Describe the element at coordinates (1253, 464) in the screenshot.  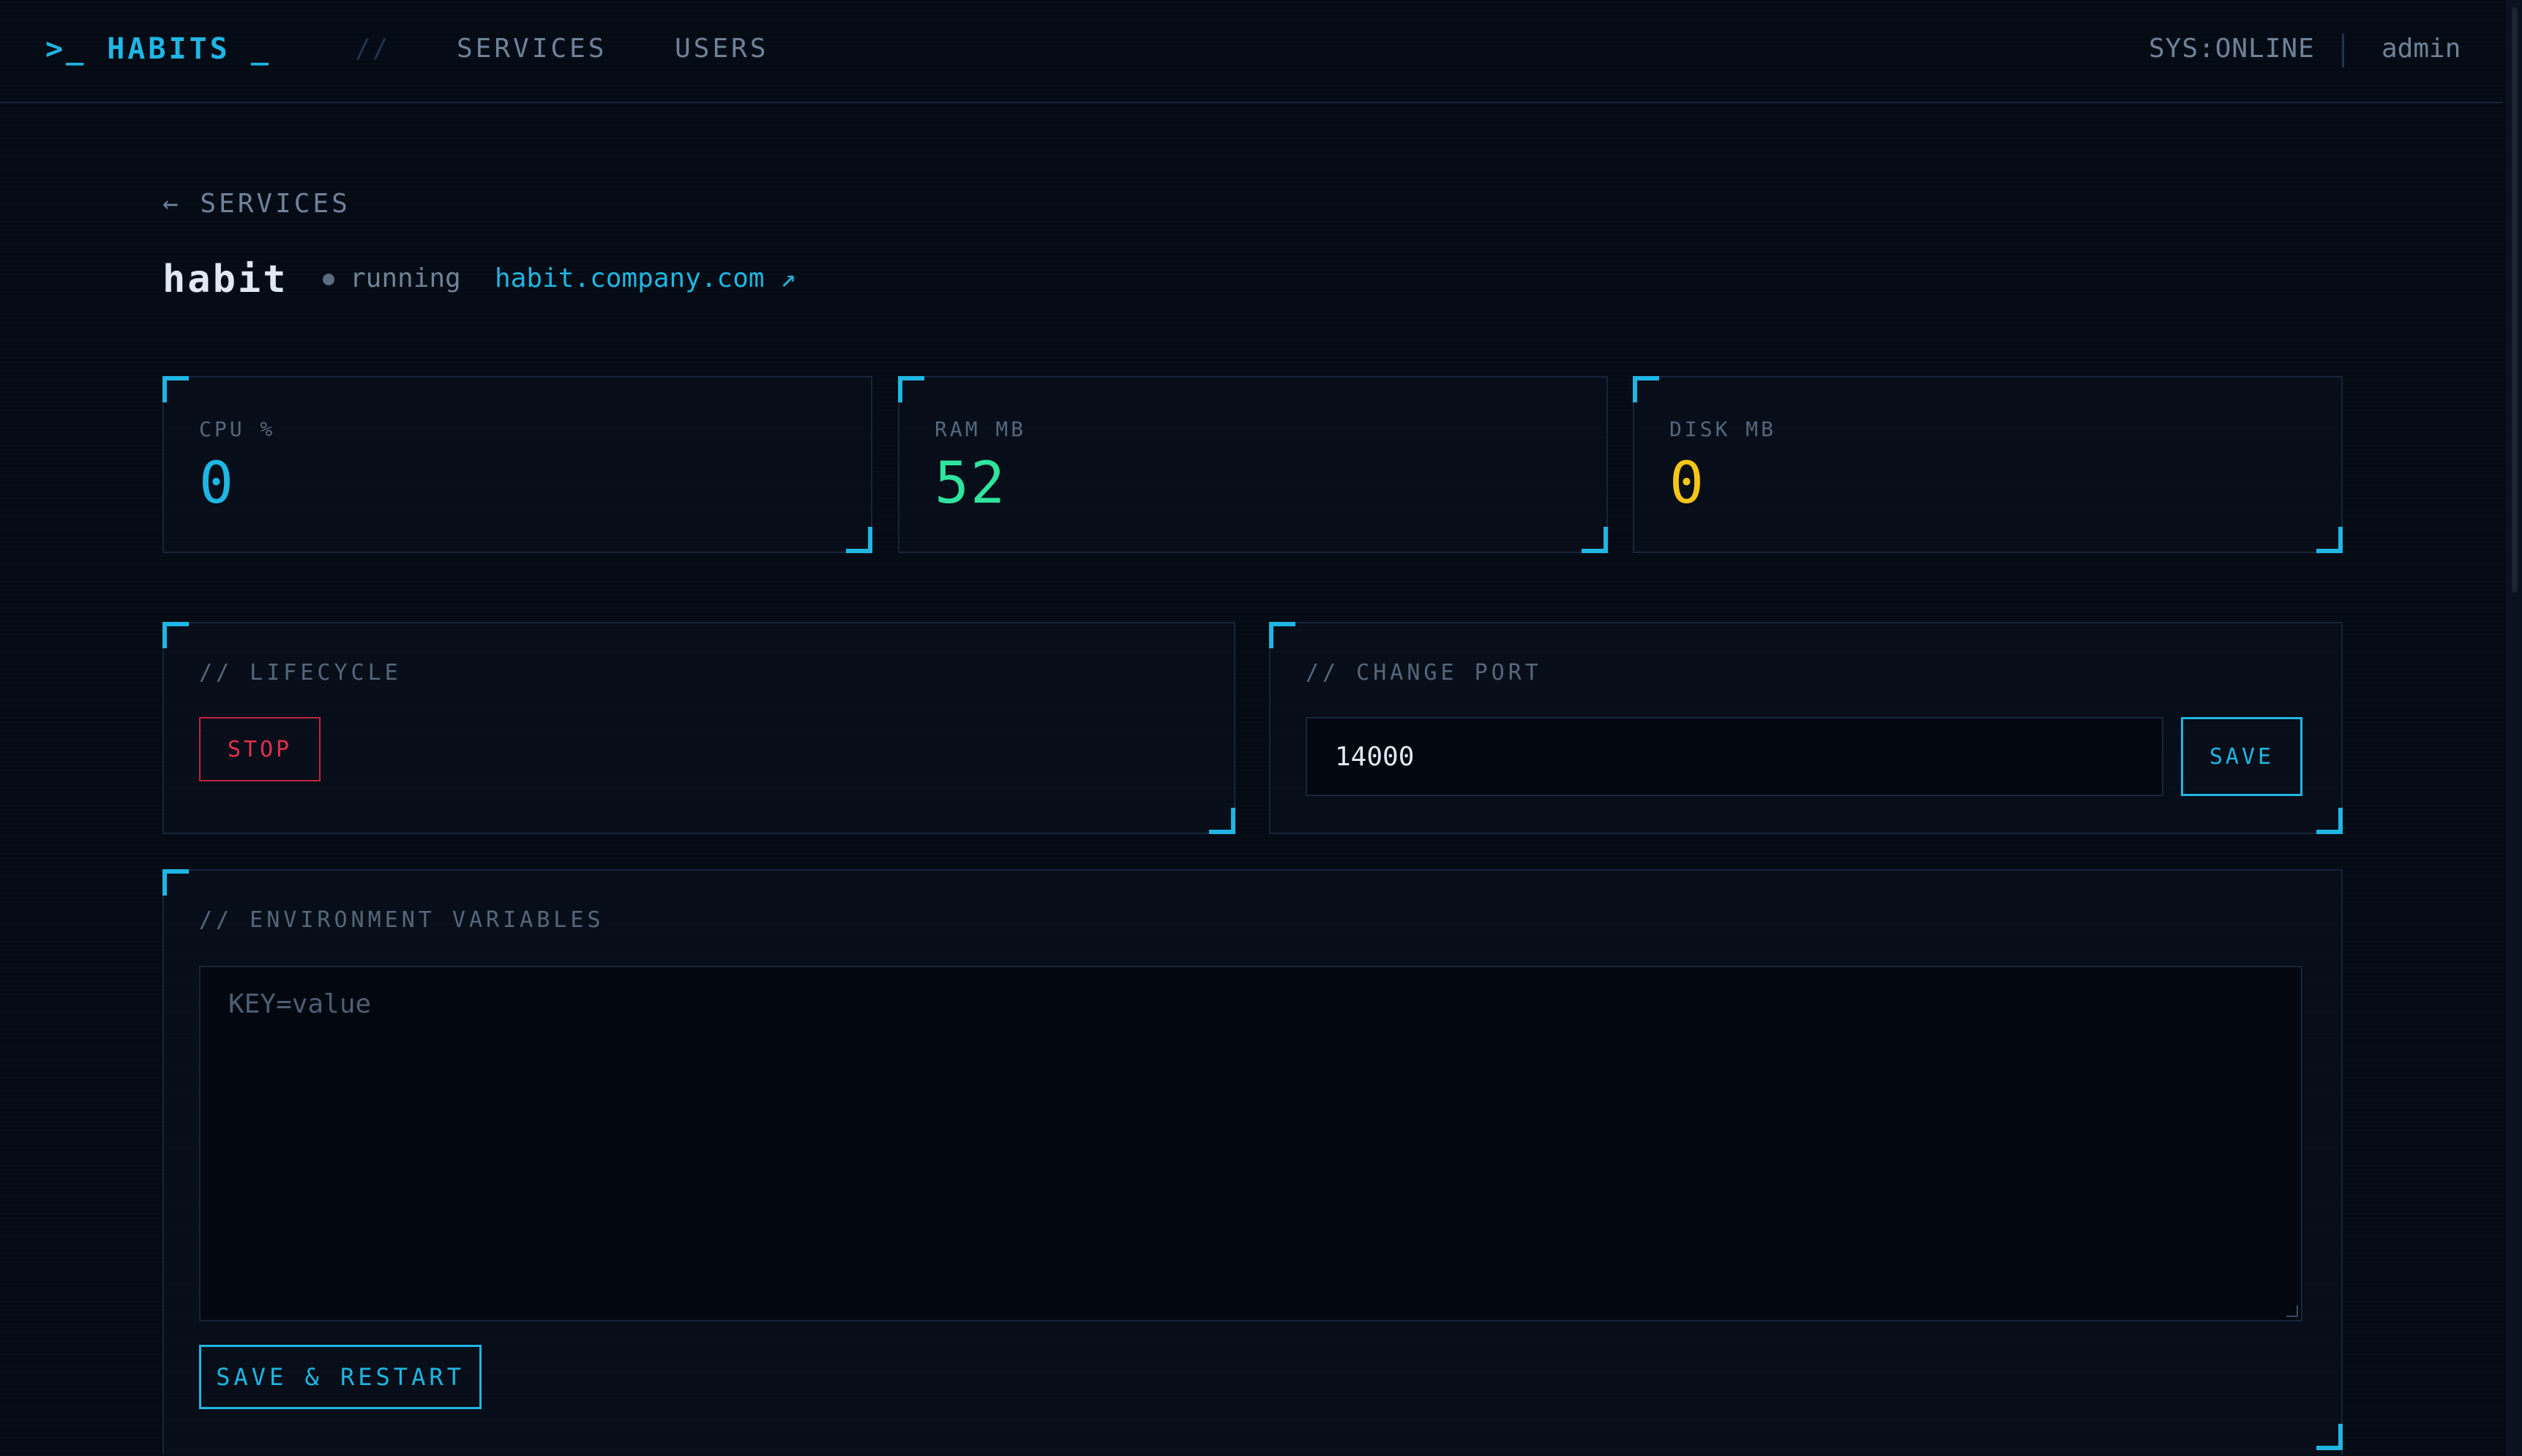
I see `stat-card-ram: RAM MB 52` at that location.